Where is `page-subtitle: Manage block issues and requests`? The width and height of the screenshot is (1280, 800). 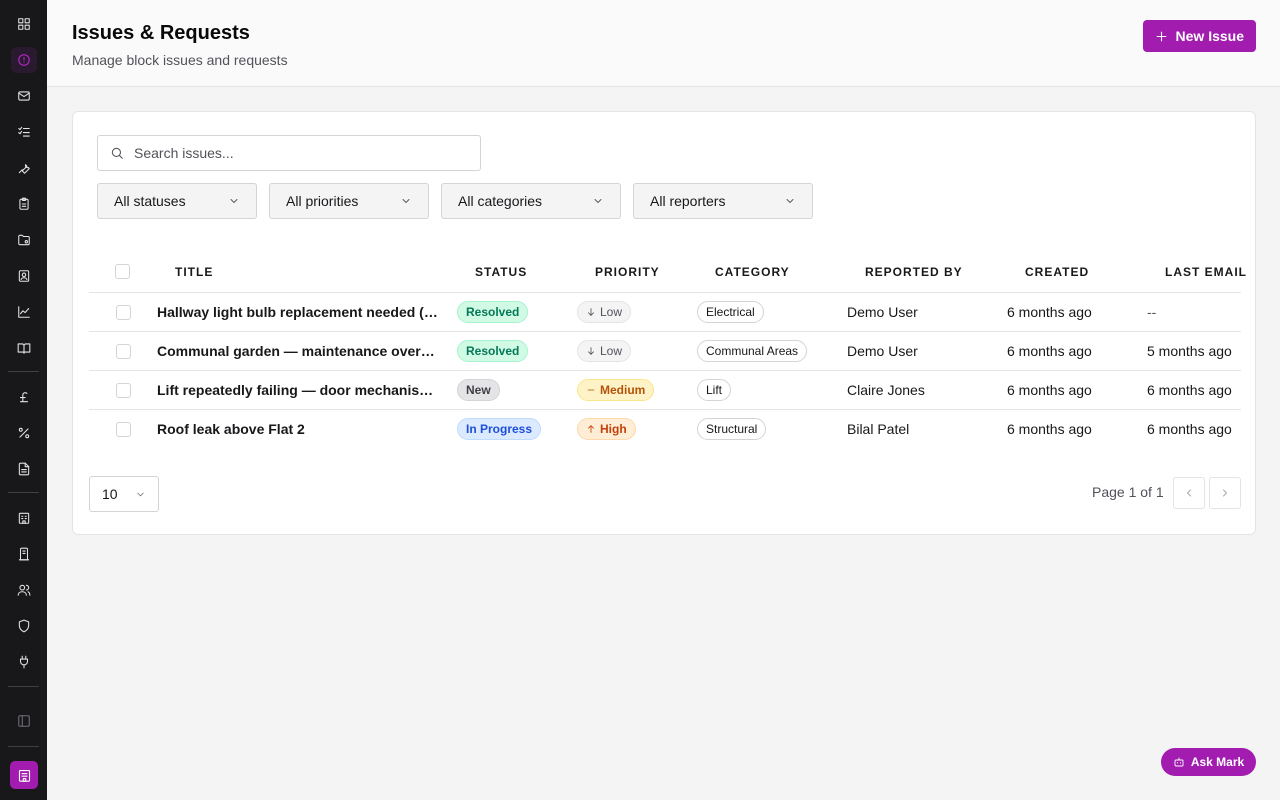
page-subtitle: Manage block issues and requests is located at coordinates (180, 60).